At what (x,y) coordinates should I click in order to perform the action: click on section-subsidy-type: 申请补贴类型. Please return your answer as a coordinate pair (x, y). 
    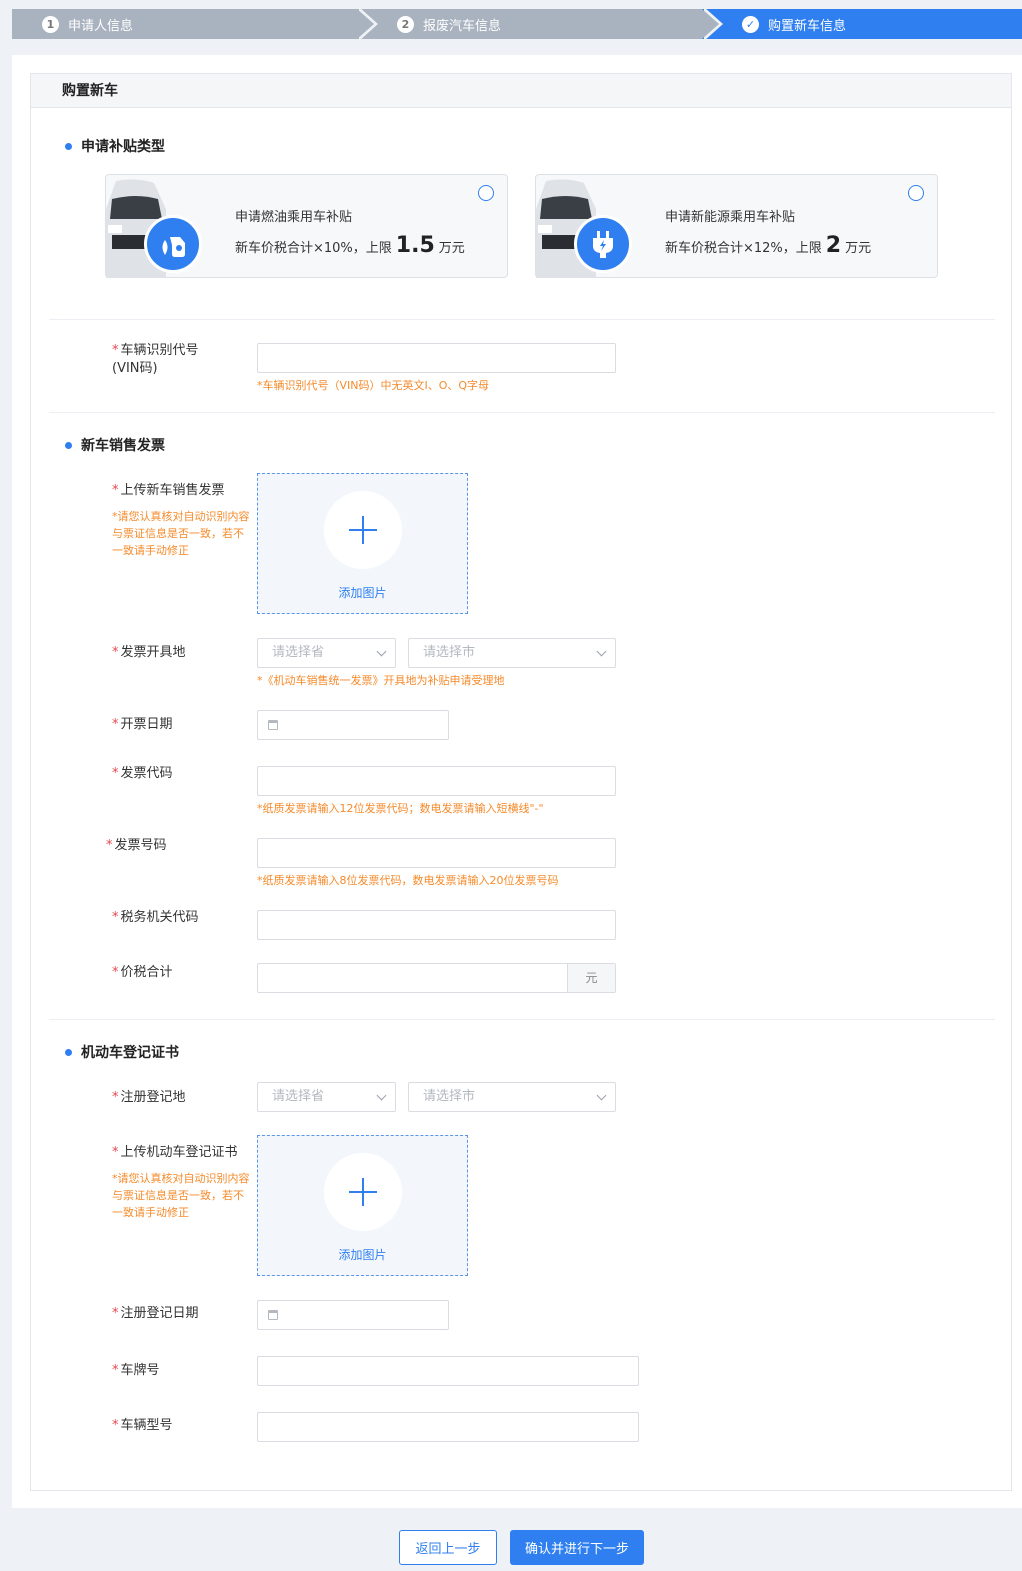
    Looking at the image, I should click on (115, 146).